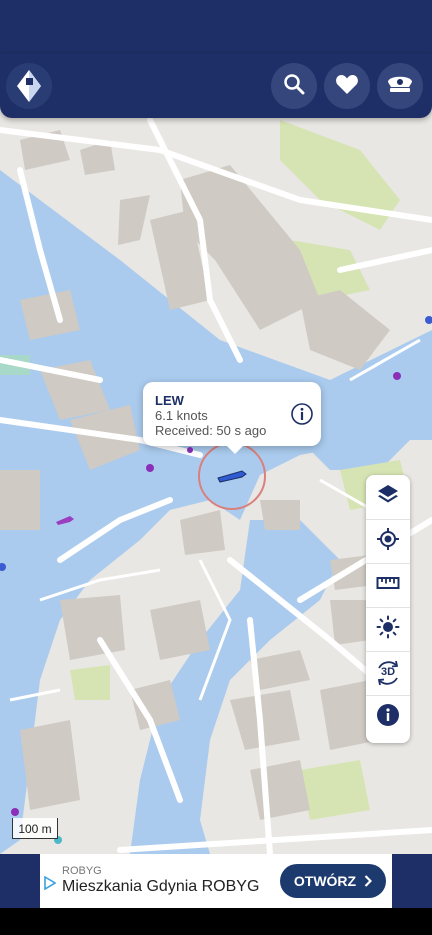 This screenshot has height=935, width=432. Describe the element at coordinates (325, 881) in the screenshot. I see `ad-open-label: OTWÓRZ` at that location.